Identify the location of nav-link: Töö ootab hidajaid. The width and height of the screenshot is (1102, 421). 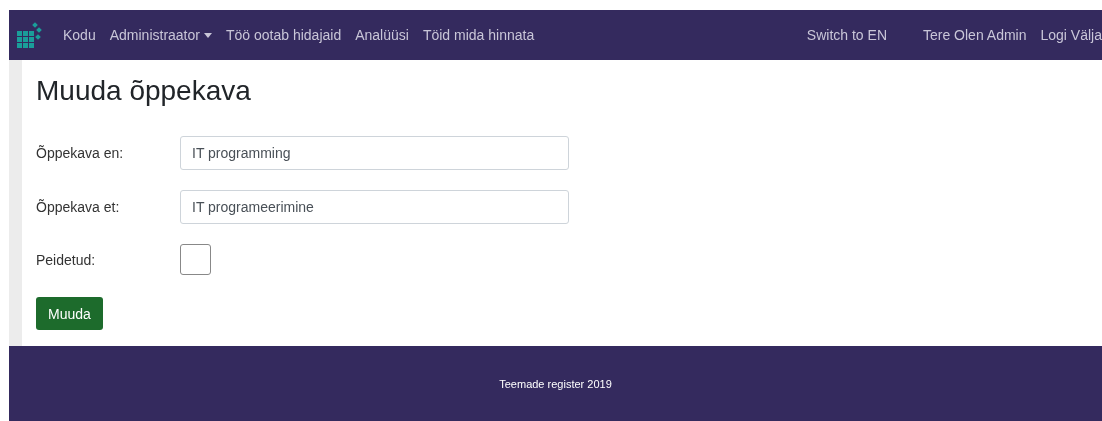
(283, 35).